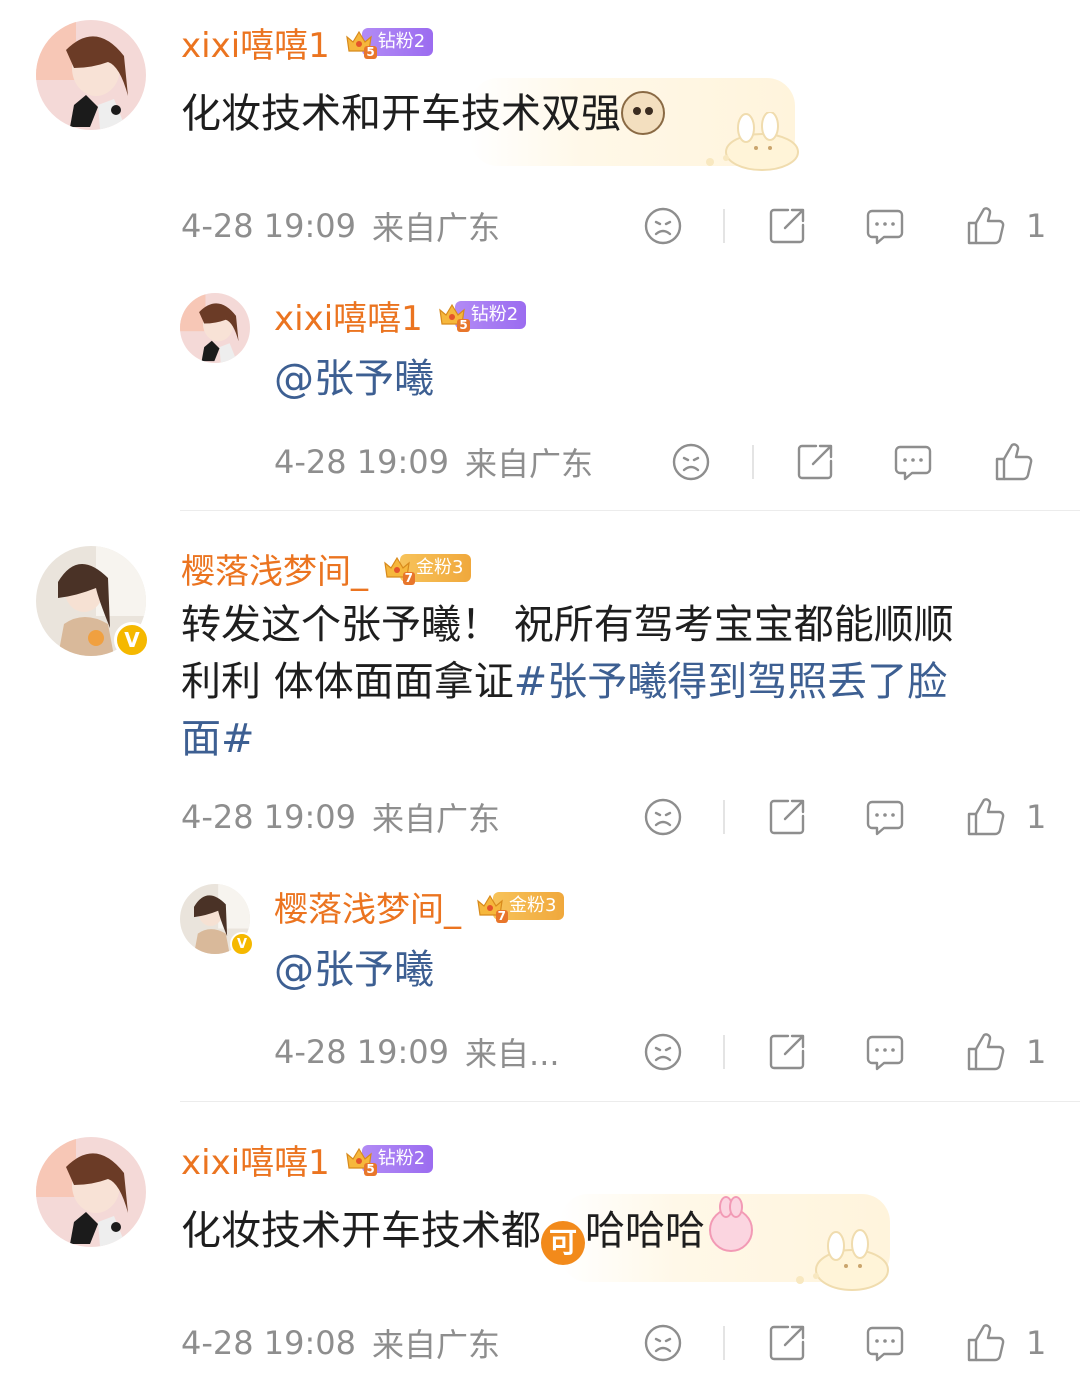 The image size is (1080, 1384). Describe the element at coordinates (731, 682) in the screenshot. I see `topic-link: #张予曦得到驾照丢了脸` at that location.